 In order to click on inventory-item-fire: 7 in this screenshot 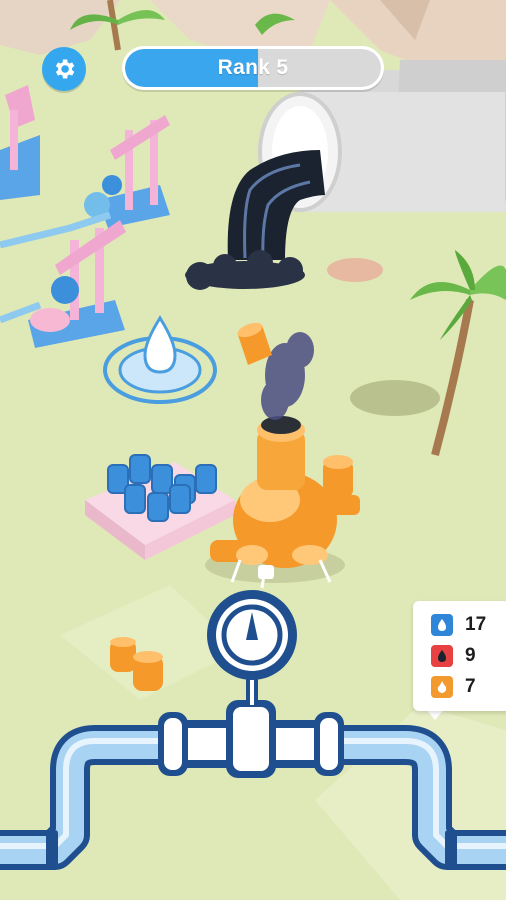, I will do `click(468, 687)`.